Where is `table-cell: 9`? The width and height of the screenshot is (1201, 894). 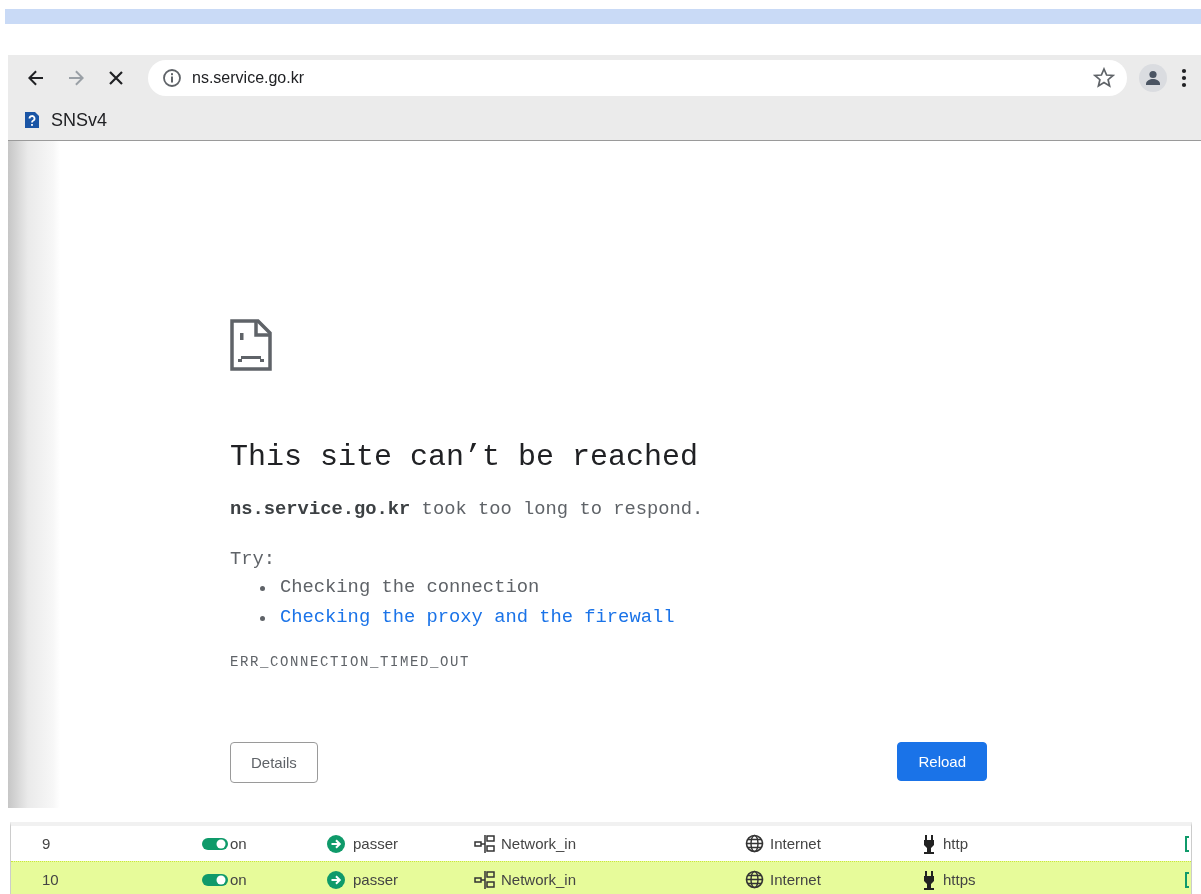 table-cell: 9 is located at coordinates (46, 843).